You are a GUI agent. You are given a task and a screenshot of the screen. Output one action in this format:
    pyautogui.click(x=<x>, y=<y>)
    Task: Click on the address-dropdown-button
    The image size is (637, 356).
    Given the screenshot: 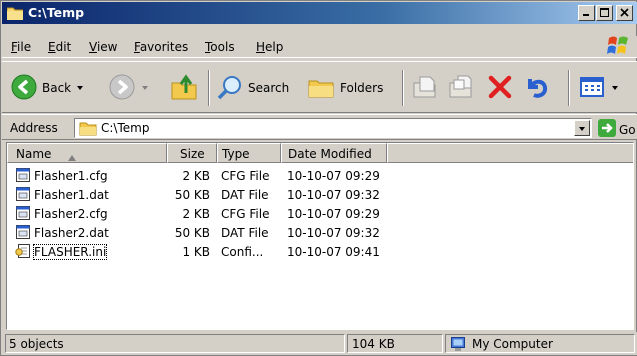 What is the action you would take?
    pyautogui.click(x=582, y=128)
    